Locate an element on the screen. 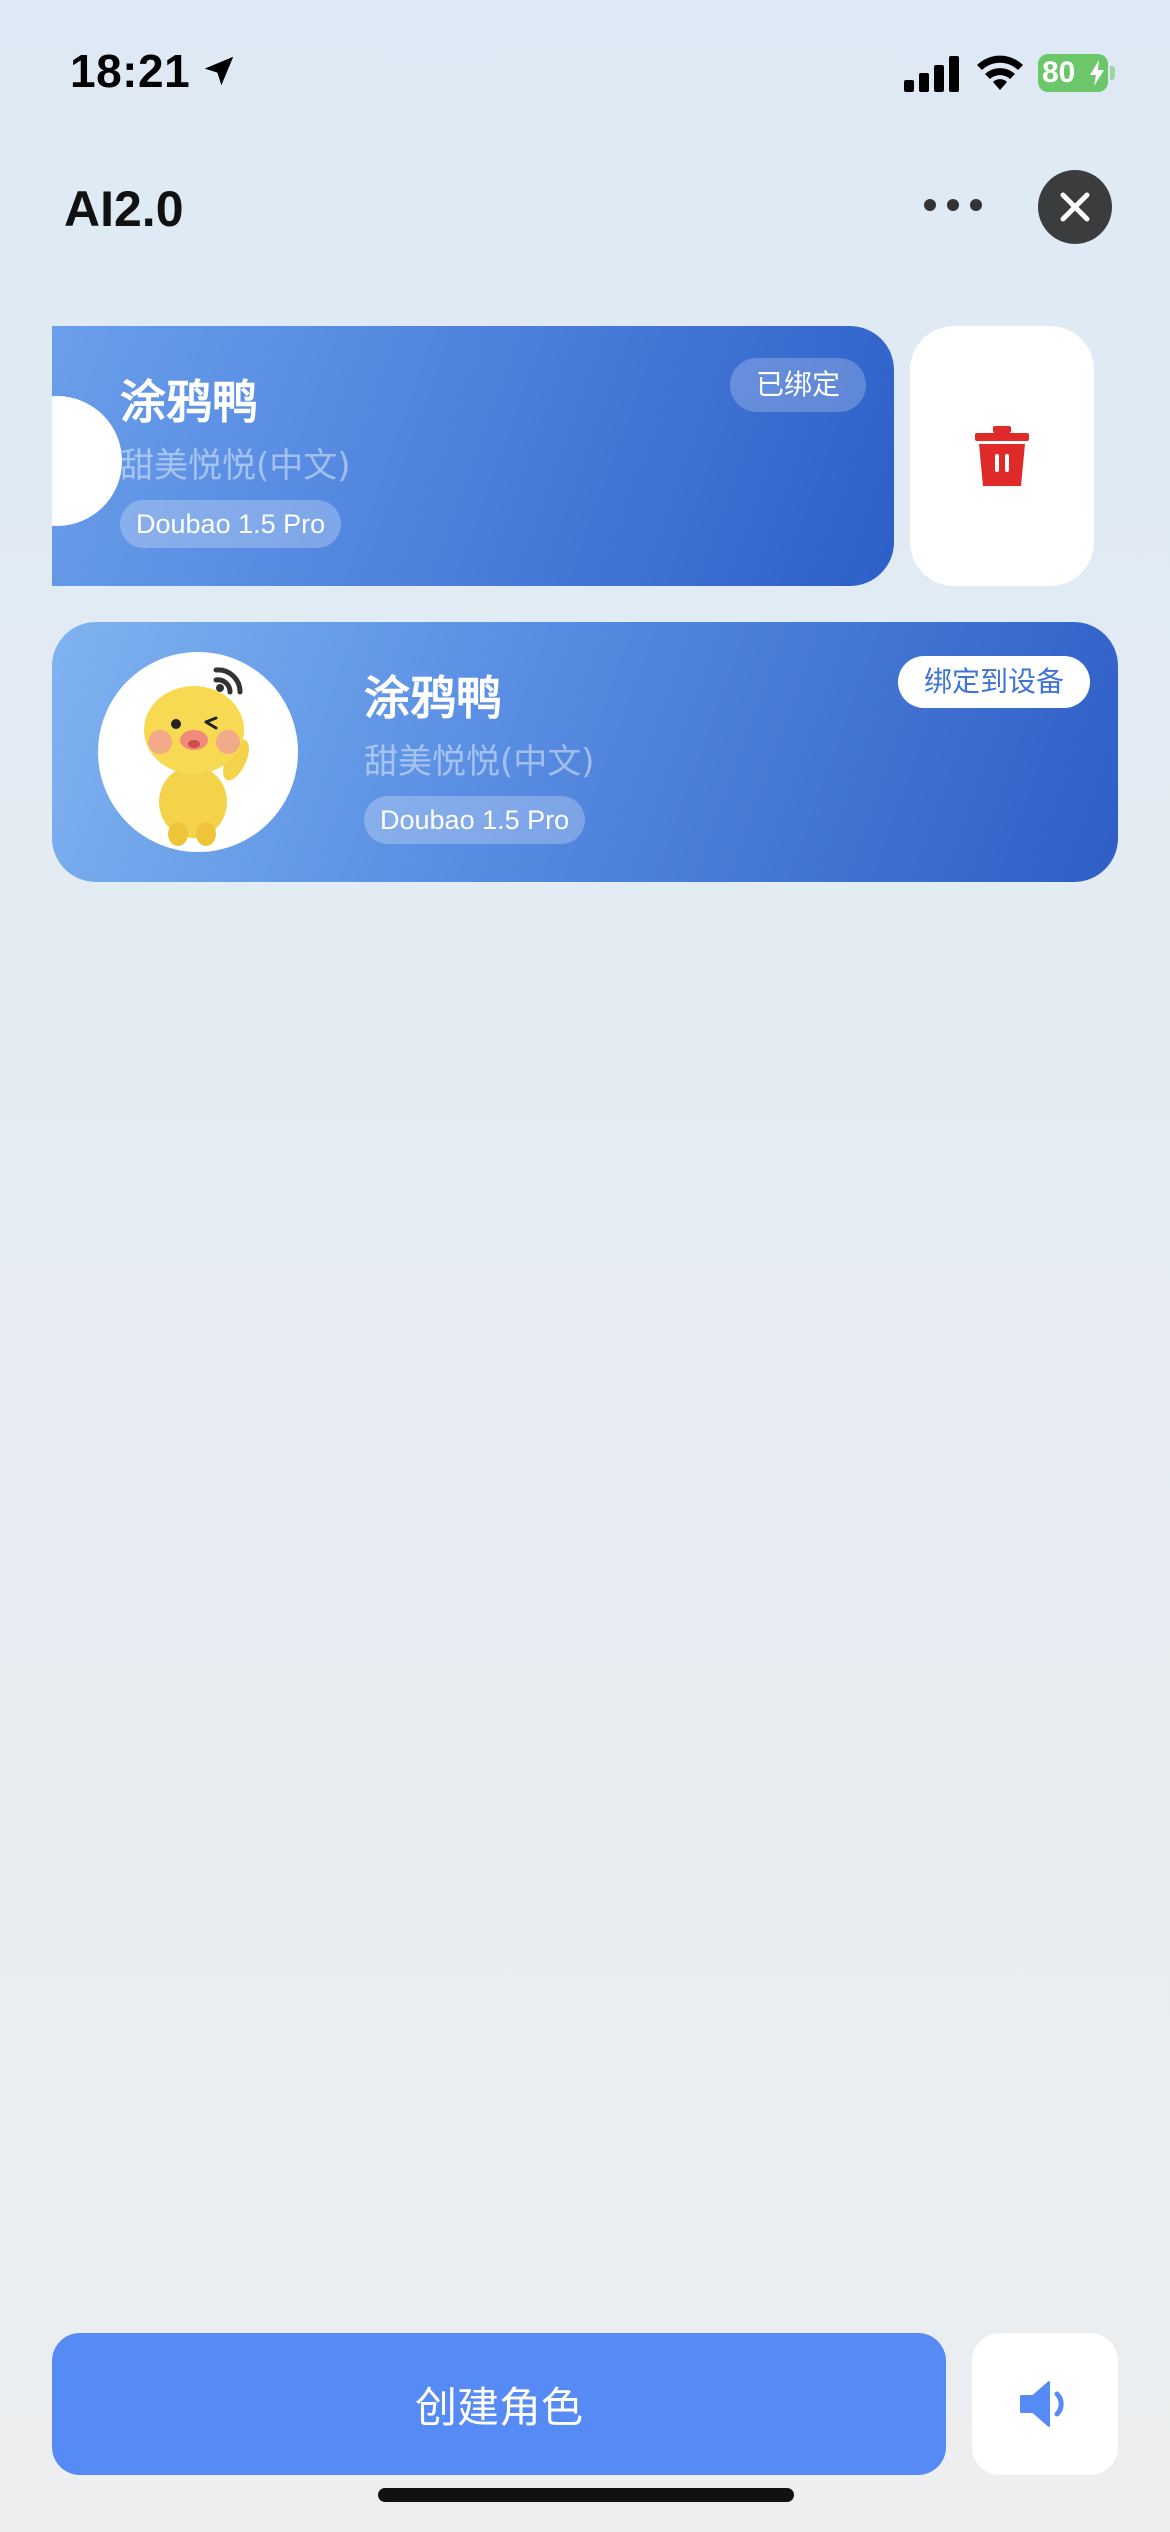  cellular-signal-icon is located at coordinates (931, 74).